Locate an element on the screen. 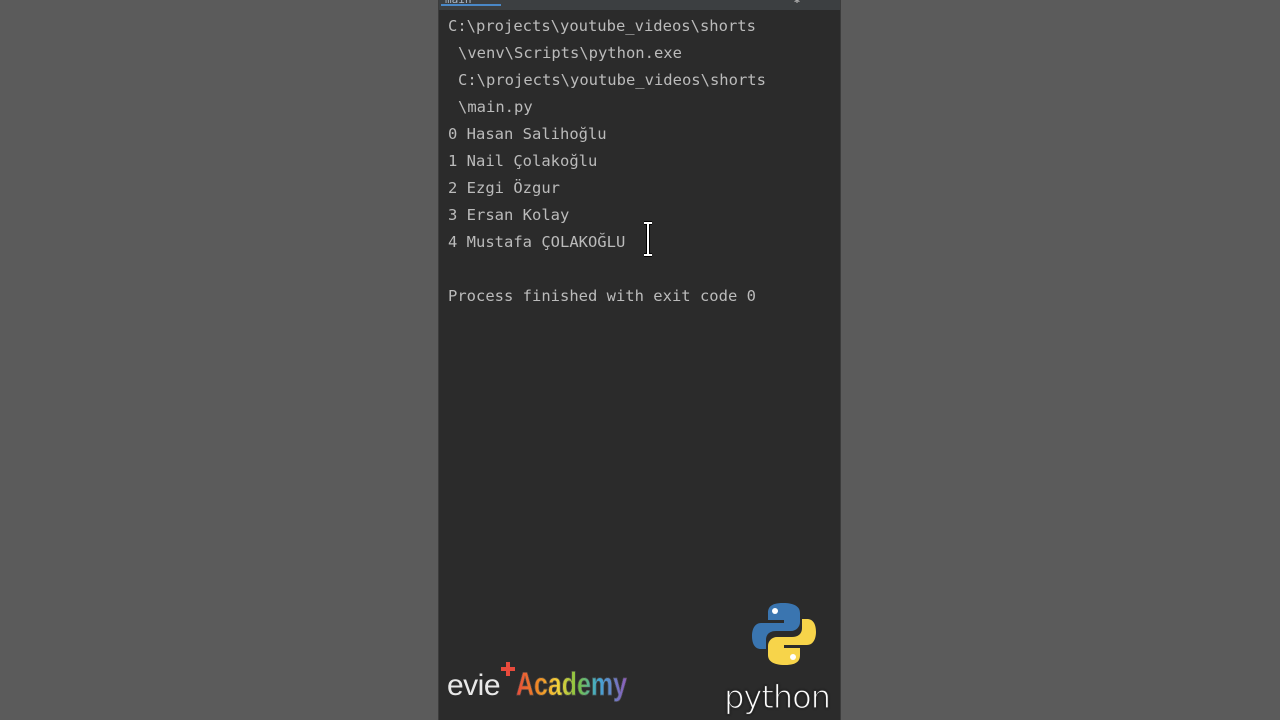 Image resolution: width=1280 pixels, height=720 pixels. gear-icon: ✱ is located at coordinates (799, 3).